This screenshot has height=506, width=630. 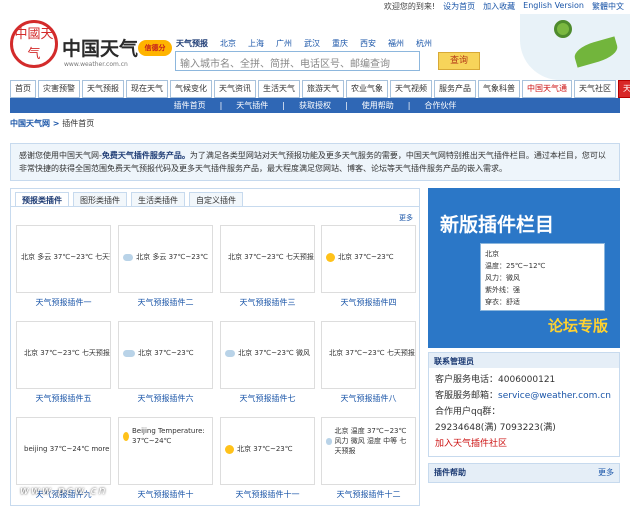 What do you see at coordinates (459, 6) in the screenshot?
I see `set-homepage-link: 设为首页` at bounding box center [459, 6].